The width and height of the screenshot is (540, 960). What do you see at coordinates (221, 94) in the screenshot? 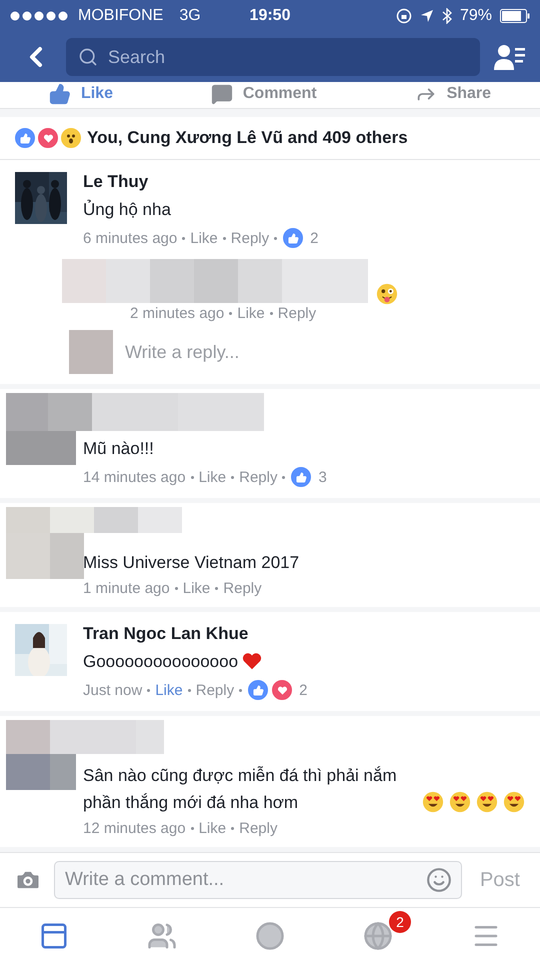
I see `speech-bubble-icon` at bounding box center [221, 94].